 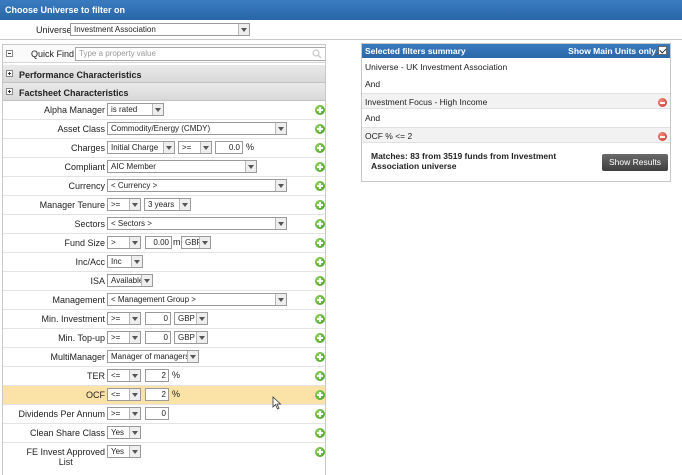 What do you see at coordinates (167, 204) in the screenshot?
I see `manager-tenure-value-select: 3 years` at bounding box center [167, 204].